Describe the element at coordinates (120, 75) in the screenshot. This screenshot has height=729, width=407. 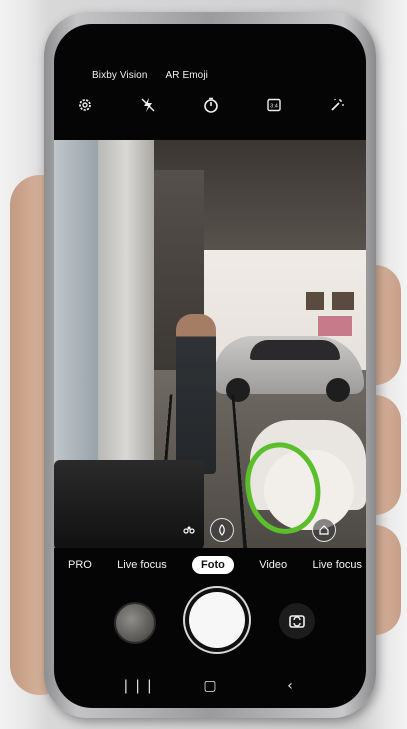
I see `bixby-vision-button: Bixby Vision` at that location.